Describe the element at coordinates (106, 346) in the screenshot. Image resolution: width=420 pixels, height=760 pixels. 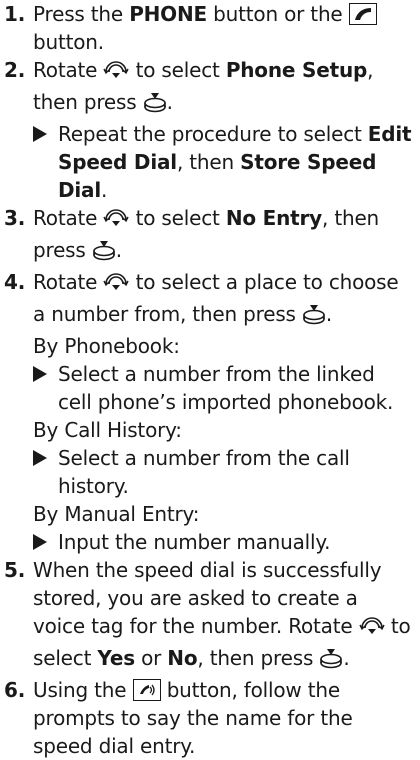
I see `option-label: By Phonebook:` at that location.